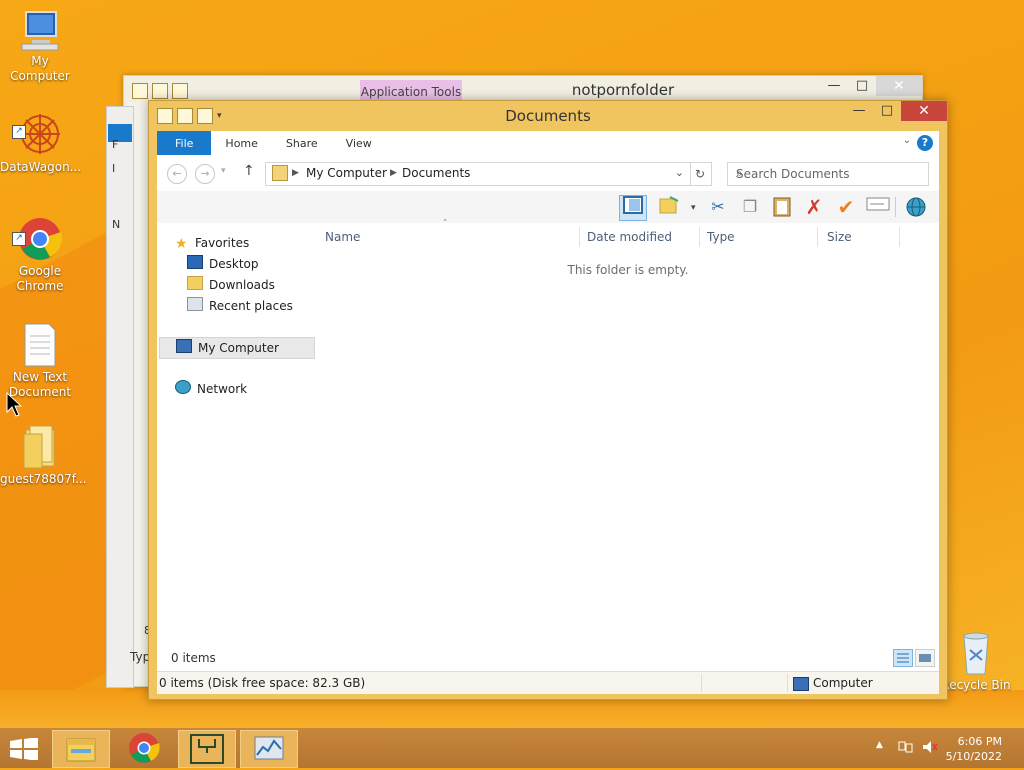 This screenshot has width=1024, height=770. What do you see at coordinates (976, 685) in the screenshot?
I see `desktop-icon-label: Recycle Bin` at bounding box center [976, 685].